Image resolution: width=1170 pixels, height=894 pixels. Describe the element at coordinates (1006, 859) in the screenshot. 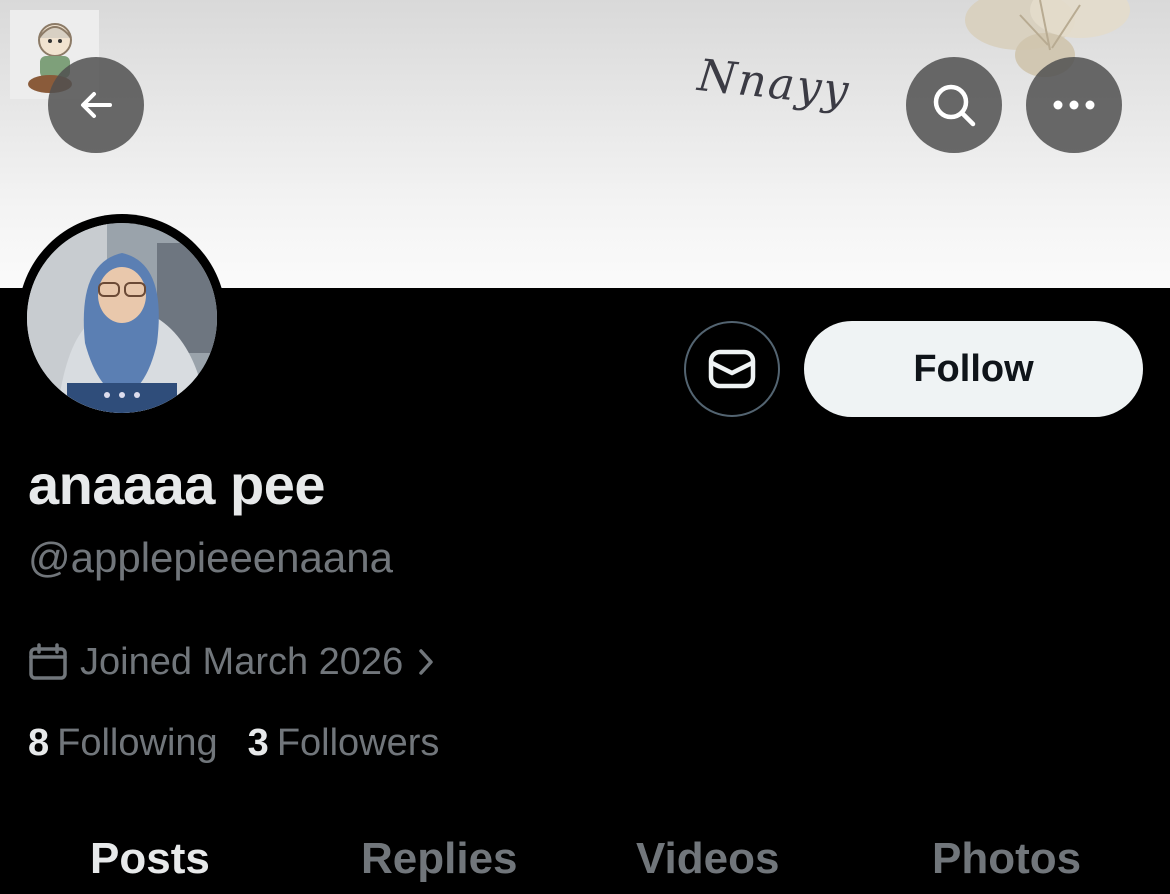

I see `tab-photos: Photos` at that location.